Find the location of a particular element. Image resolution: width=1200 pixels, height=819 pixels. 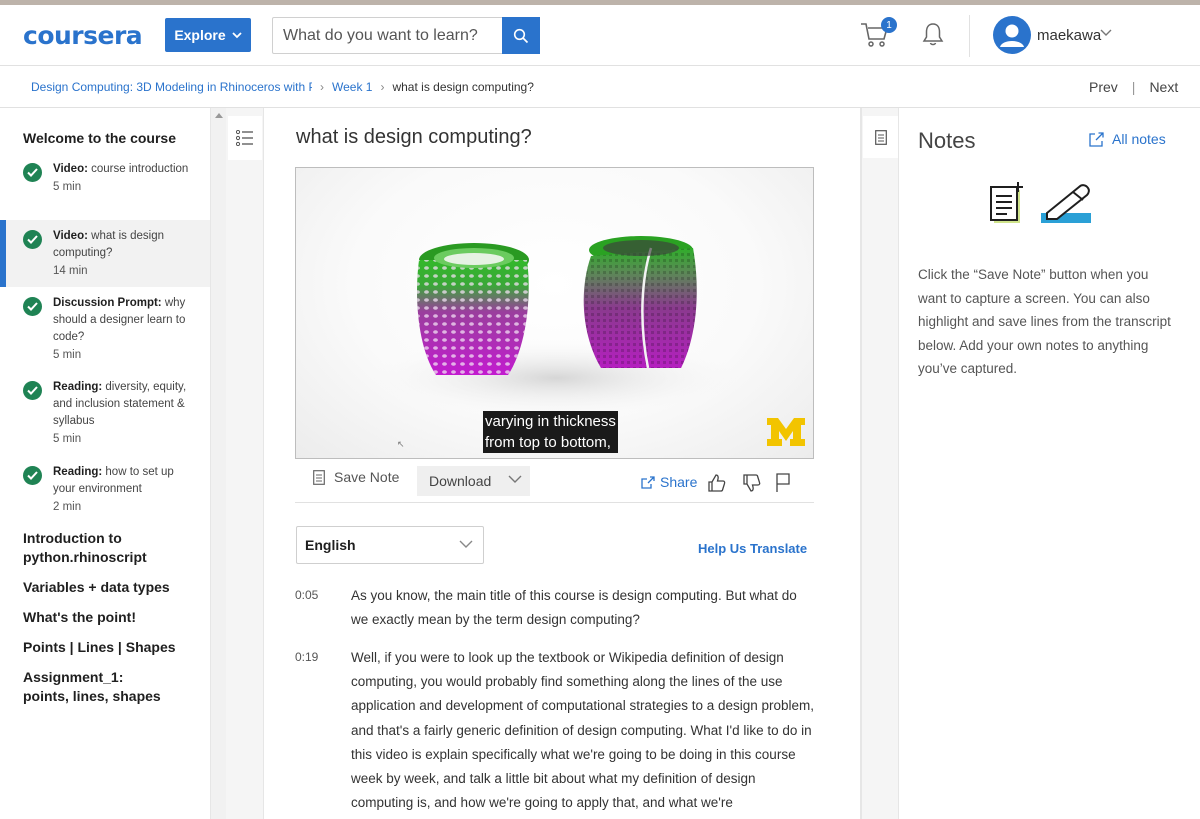

prev-next-nav: Prev | Next is located at coordinates (1133, 87).